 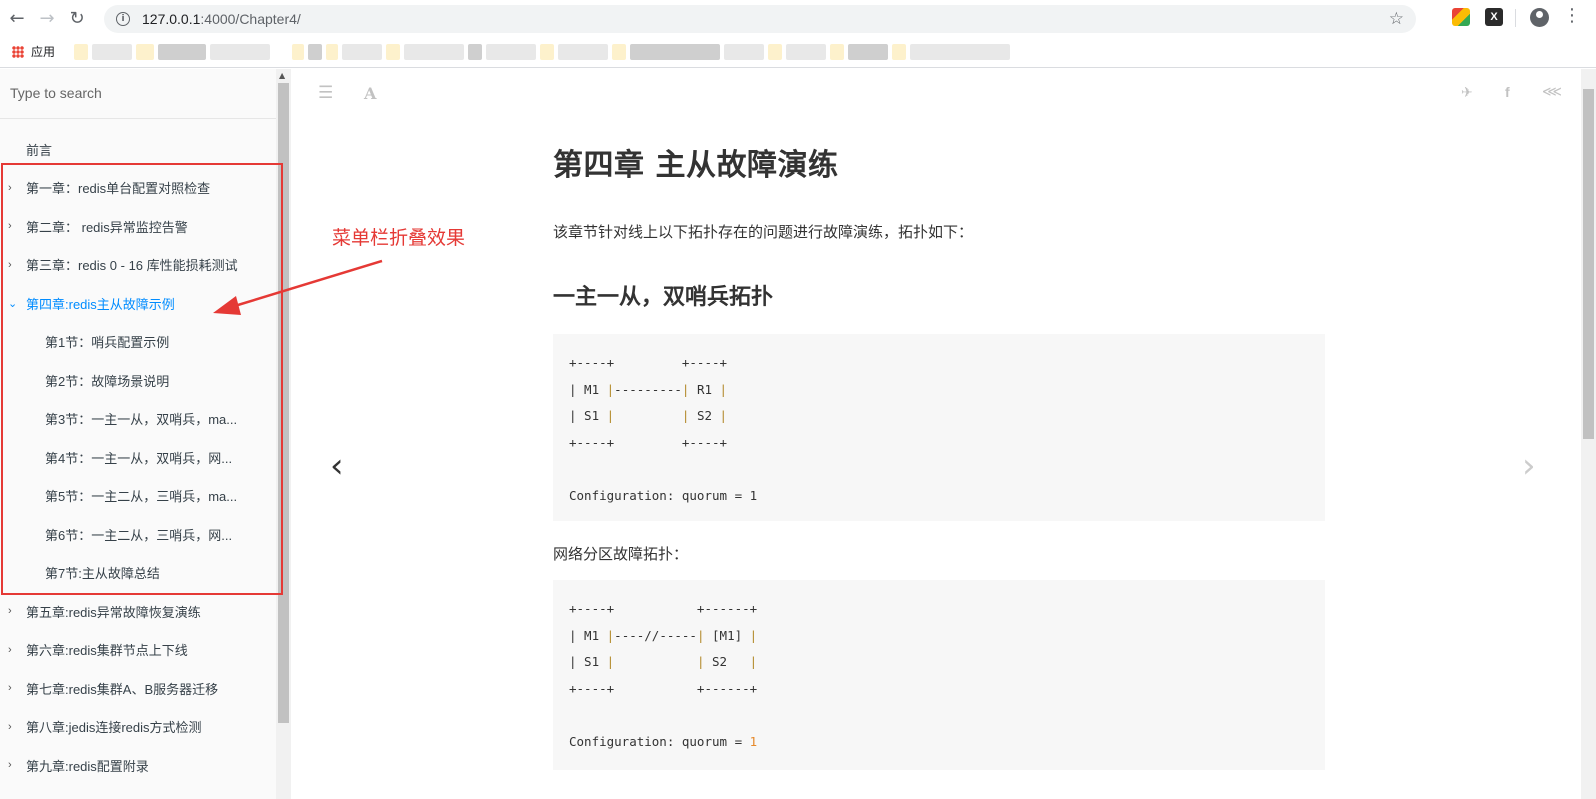 I want to click on page-scrollbar, so click(x=1588, y=434).